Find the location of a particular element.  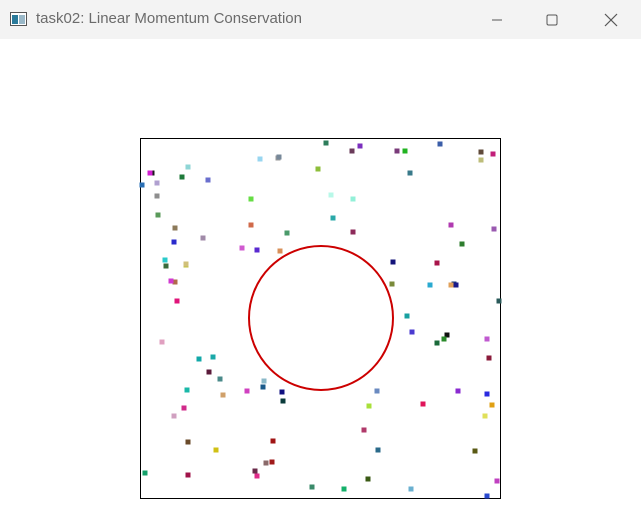

close-button is located at coordinates (611, 19).